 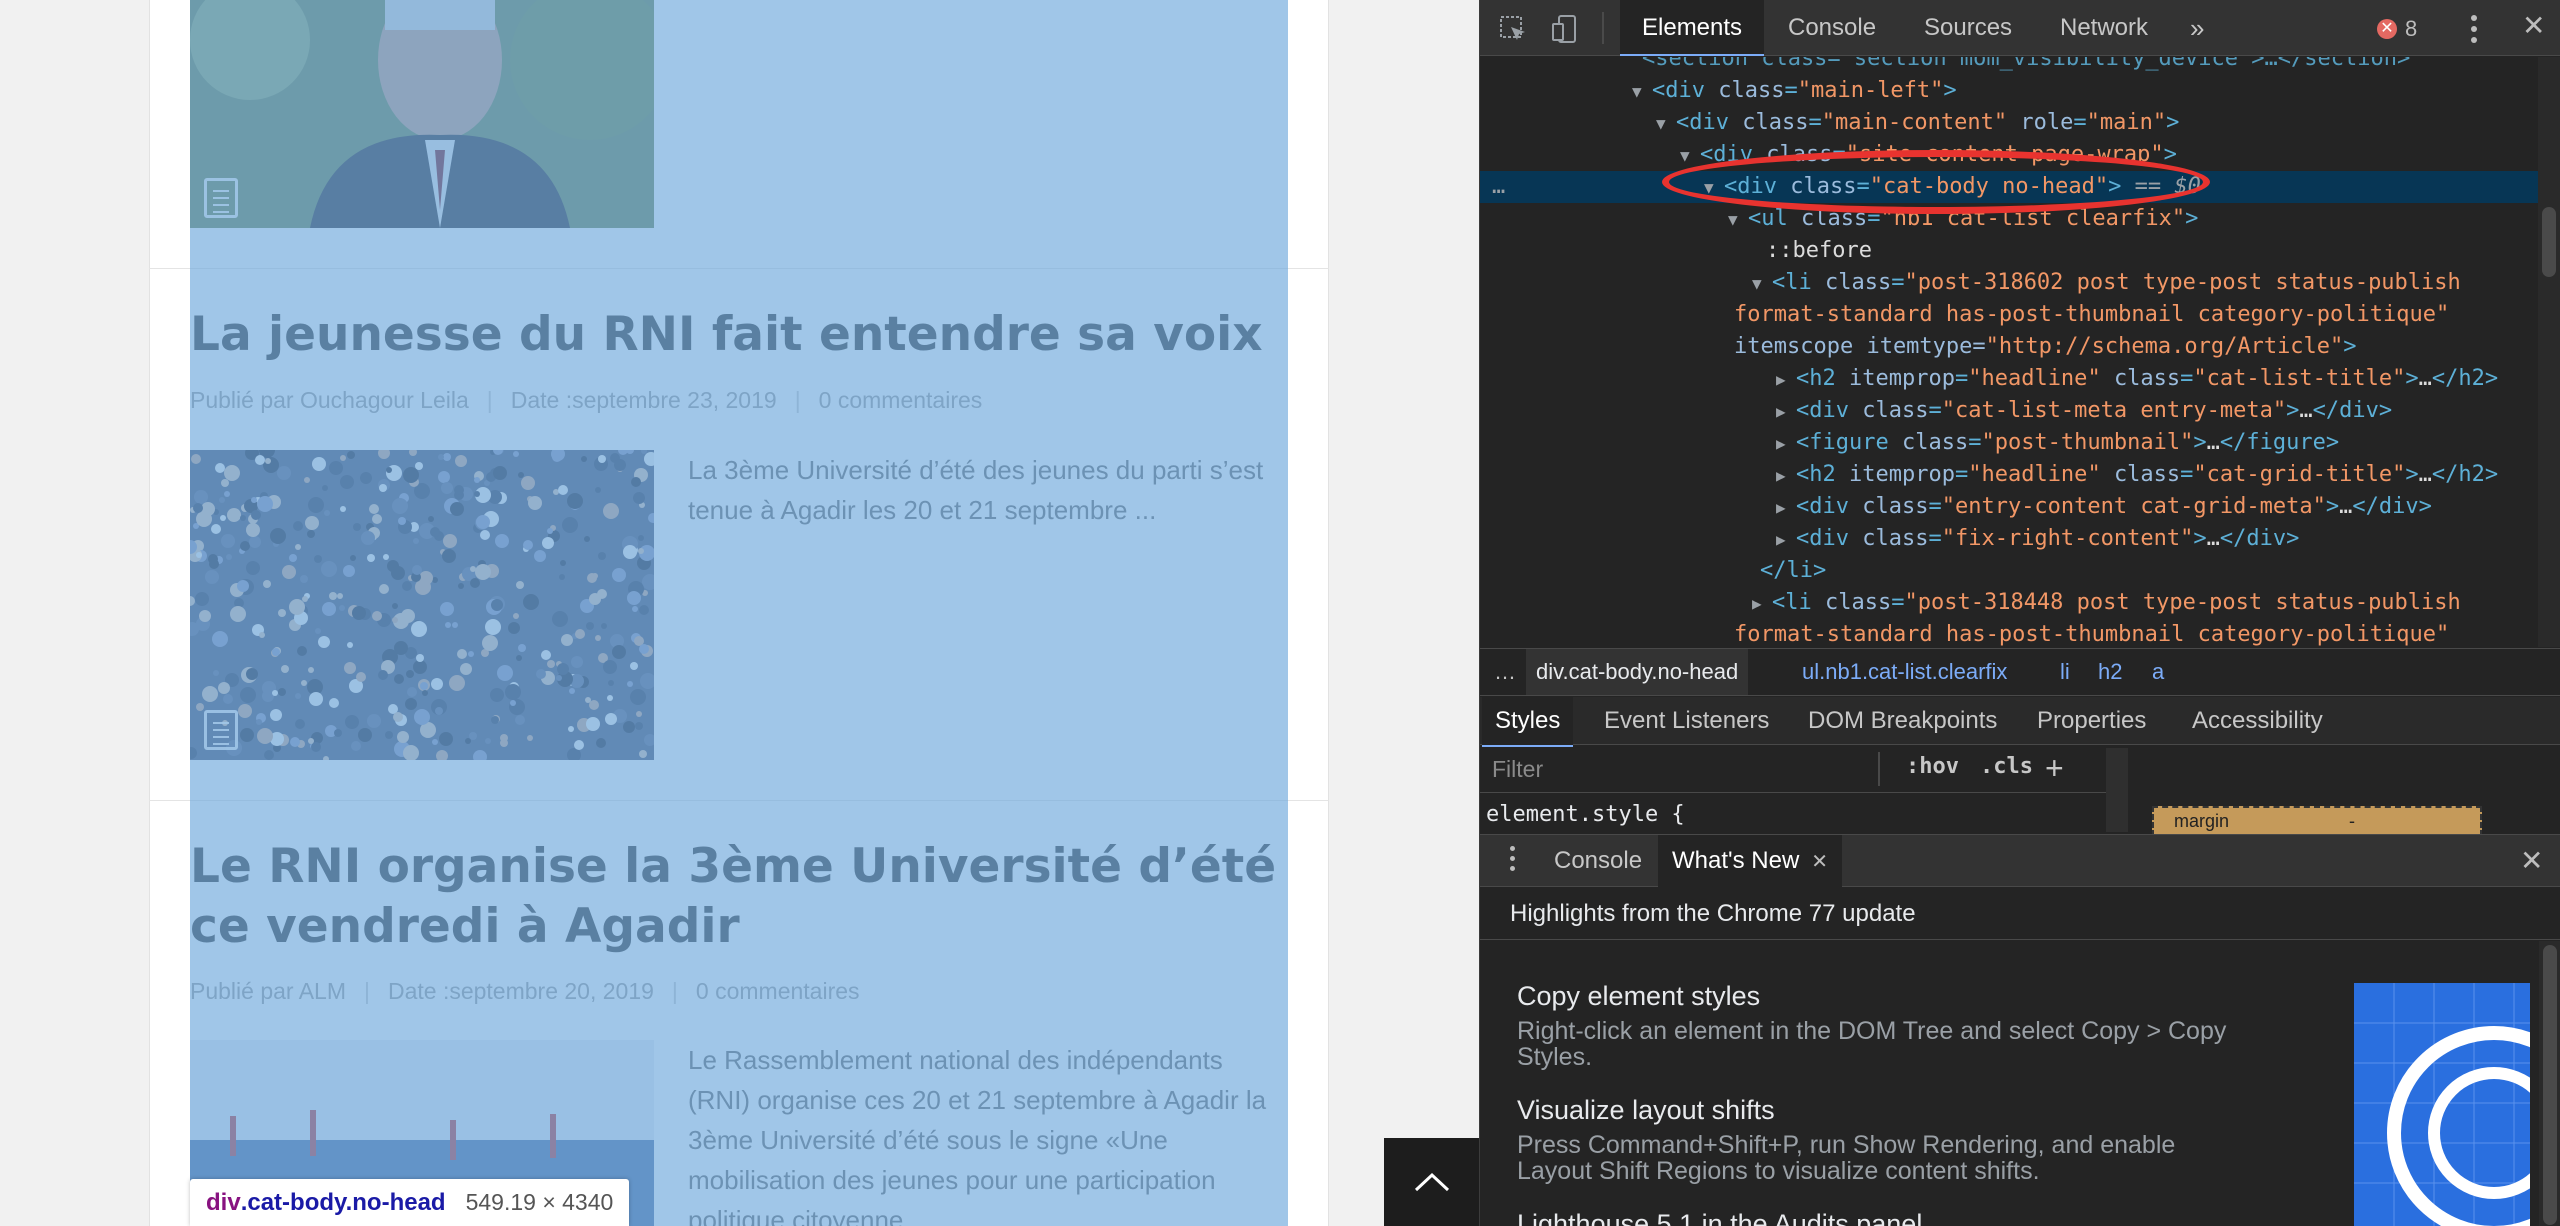 What do you see at coordinates (1513, 861) in the screenshot?
I see `drawer-menu-icon` at bounding box center [1513, 861].